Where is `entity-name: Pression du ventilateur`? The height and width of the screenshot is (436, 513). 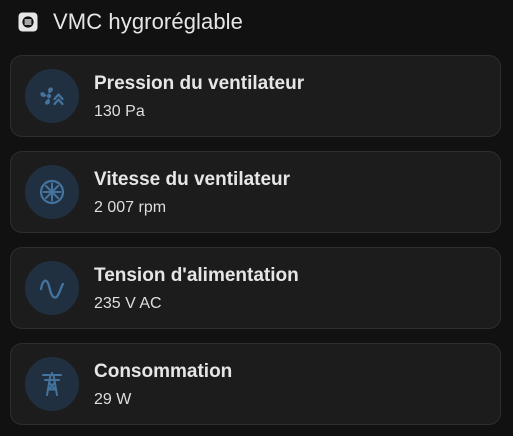 entity-name: Pression du ventilateur is located at coordinates (199, 83).